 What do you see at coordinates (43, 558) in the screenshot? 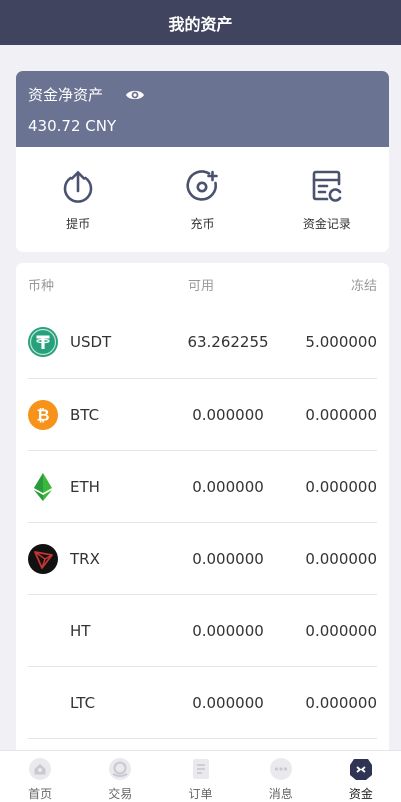
I see `trx-icon` at bounding box center [43, 558].